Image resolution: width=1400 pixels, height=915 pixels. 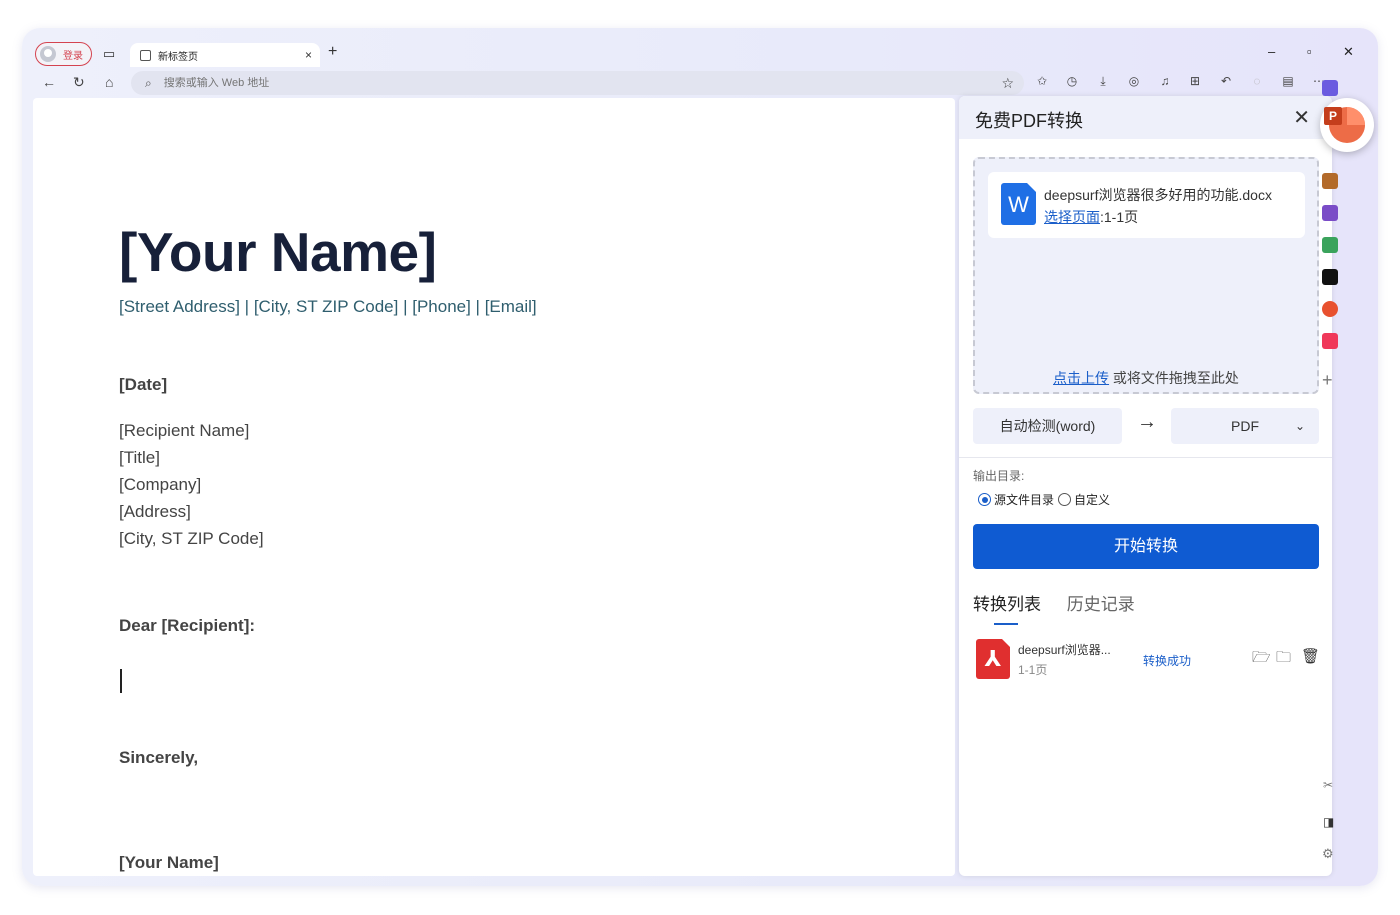 I want to click on doc-recipient-line: [Company], so click(x=160, y=484).